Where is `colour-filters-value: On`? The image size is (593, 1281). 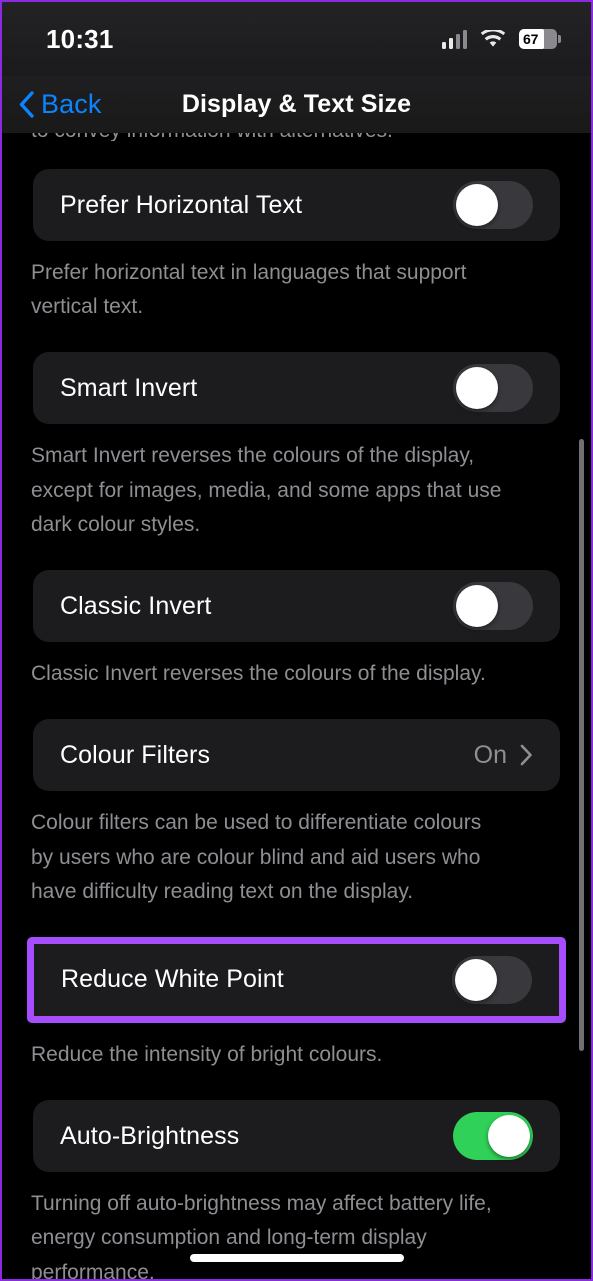 colour-filters-value: On is located at coordinates (490, 754).